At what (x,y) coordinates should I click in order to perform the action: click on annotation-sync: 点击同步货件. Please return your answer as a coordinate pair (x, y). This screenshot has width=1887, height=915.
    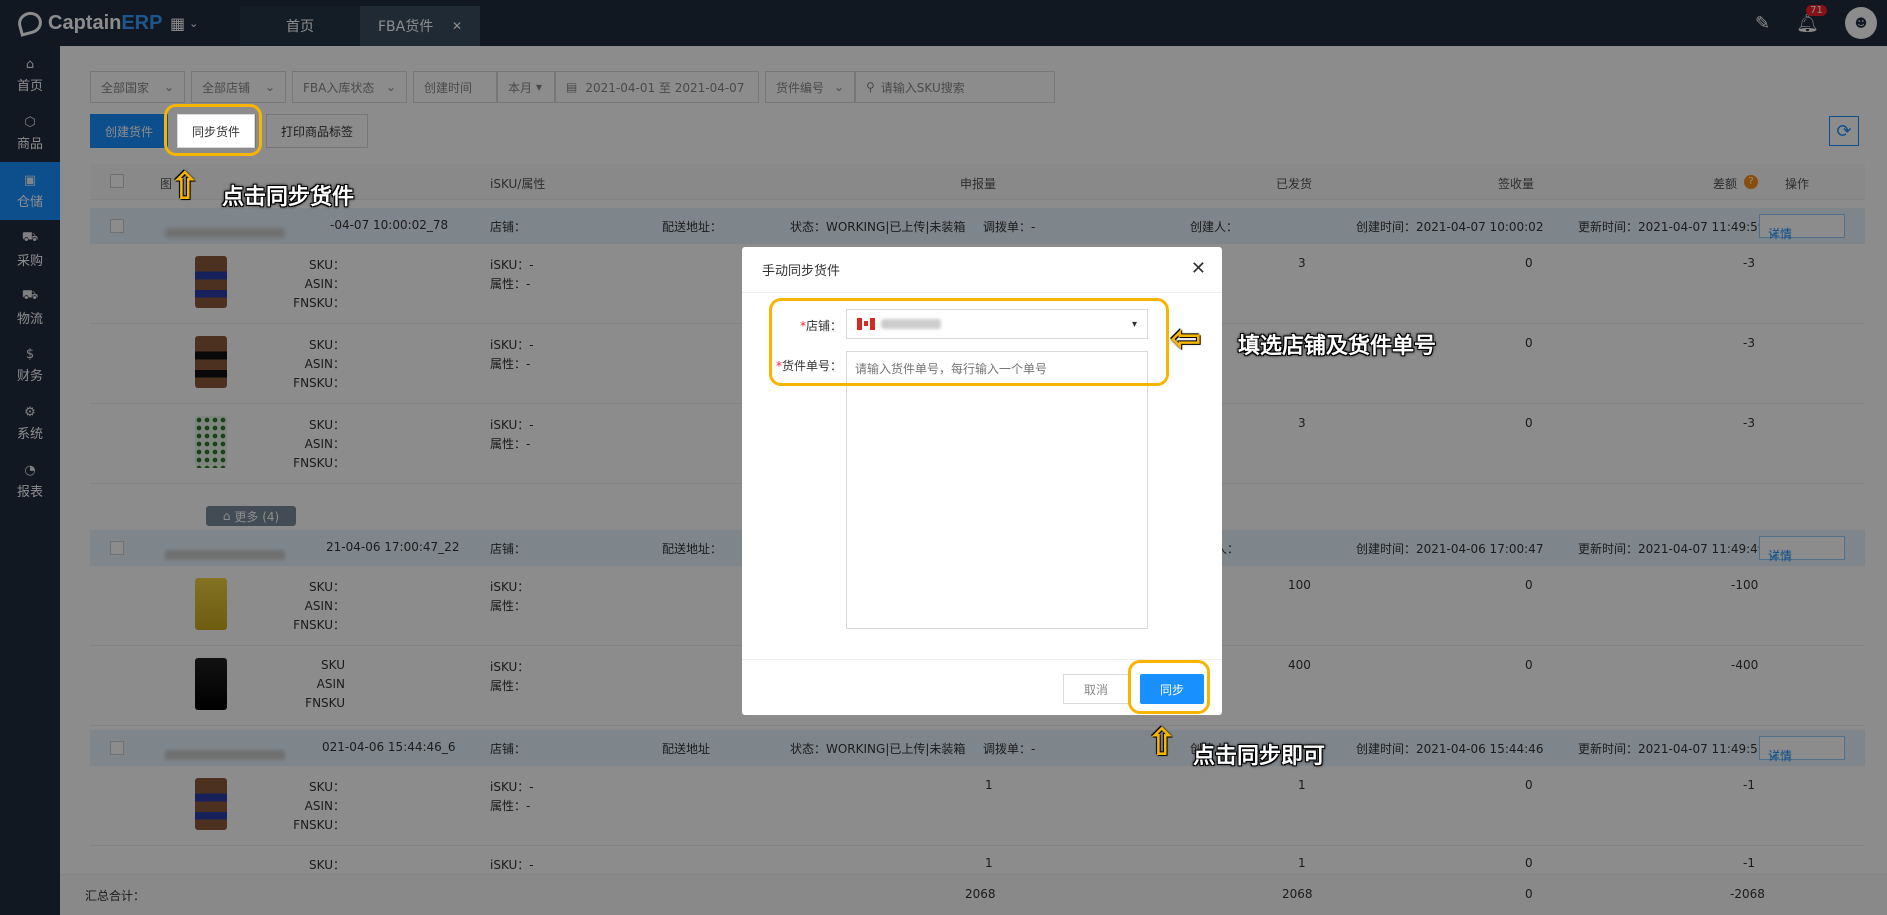
    Looking at the image, I should click on (288, 197).